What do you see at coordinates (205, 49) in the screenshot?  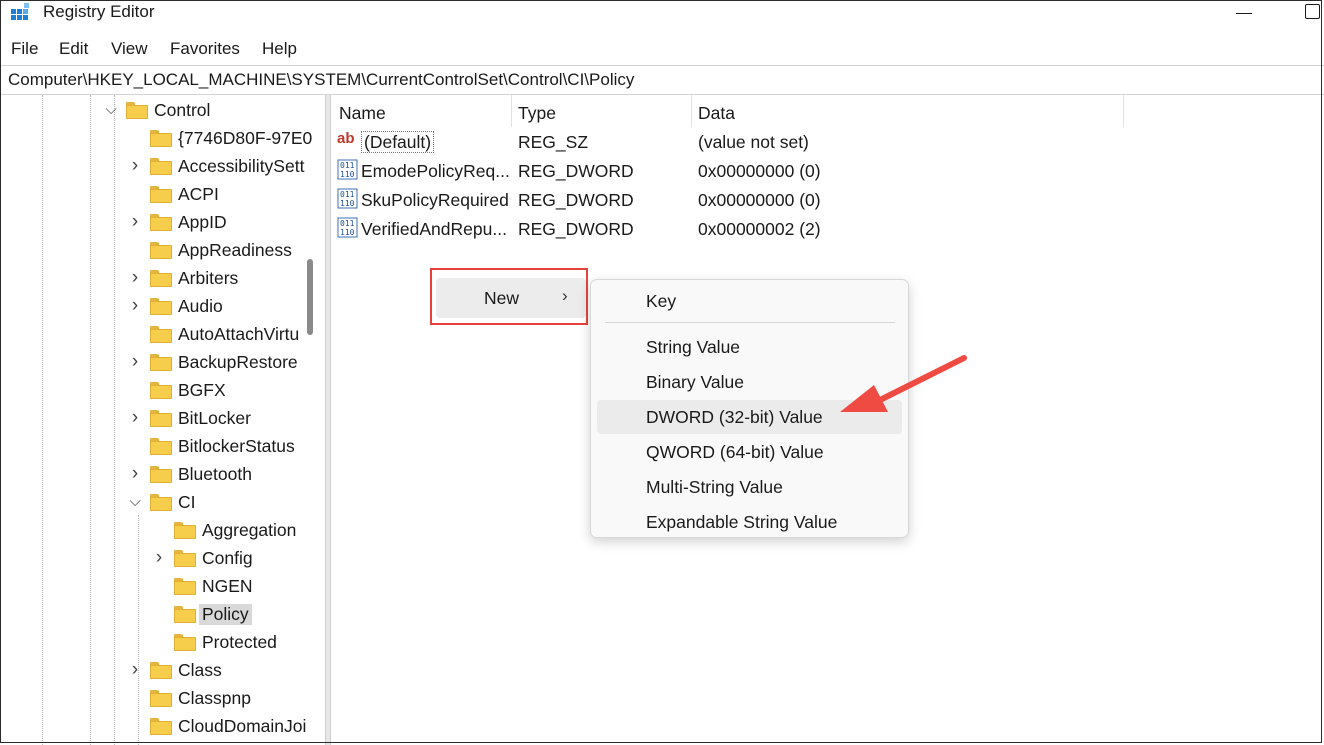 I see `menu-favorites: Favorites` at bounding box center [205, 49].